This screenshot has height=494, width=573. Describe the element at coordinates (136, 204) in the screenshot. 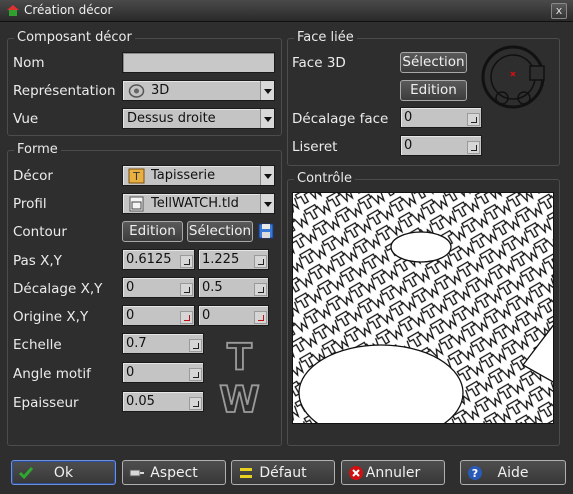

I see `profil-icon` at that location.